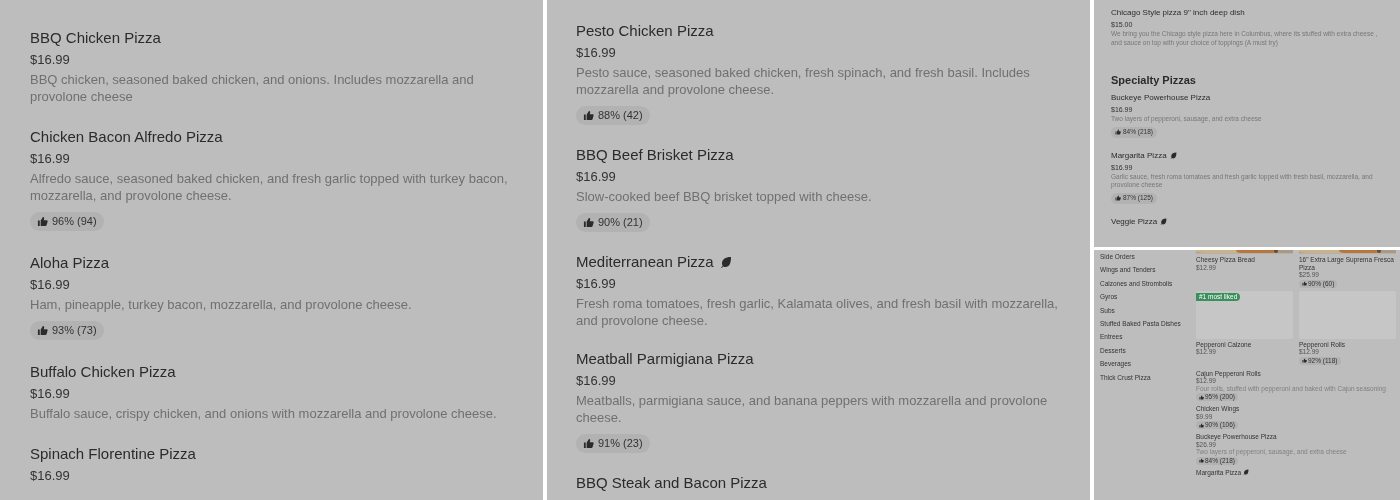 This screenshot has height=500, width=1400. What do you see at coordinates (252, 88) in the screenshot?
I see `item-description: BBQ chicken, seasoned baked chicken, and onions. Includes mozzarella and provolone cheese` at bounding box center [252, 88].